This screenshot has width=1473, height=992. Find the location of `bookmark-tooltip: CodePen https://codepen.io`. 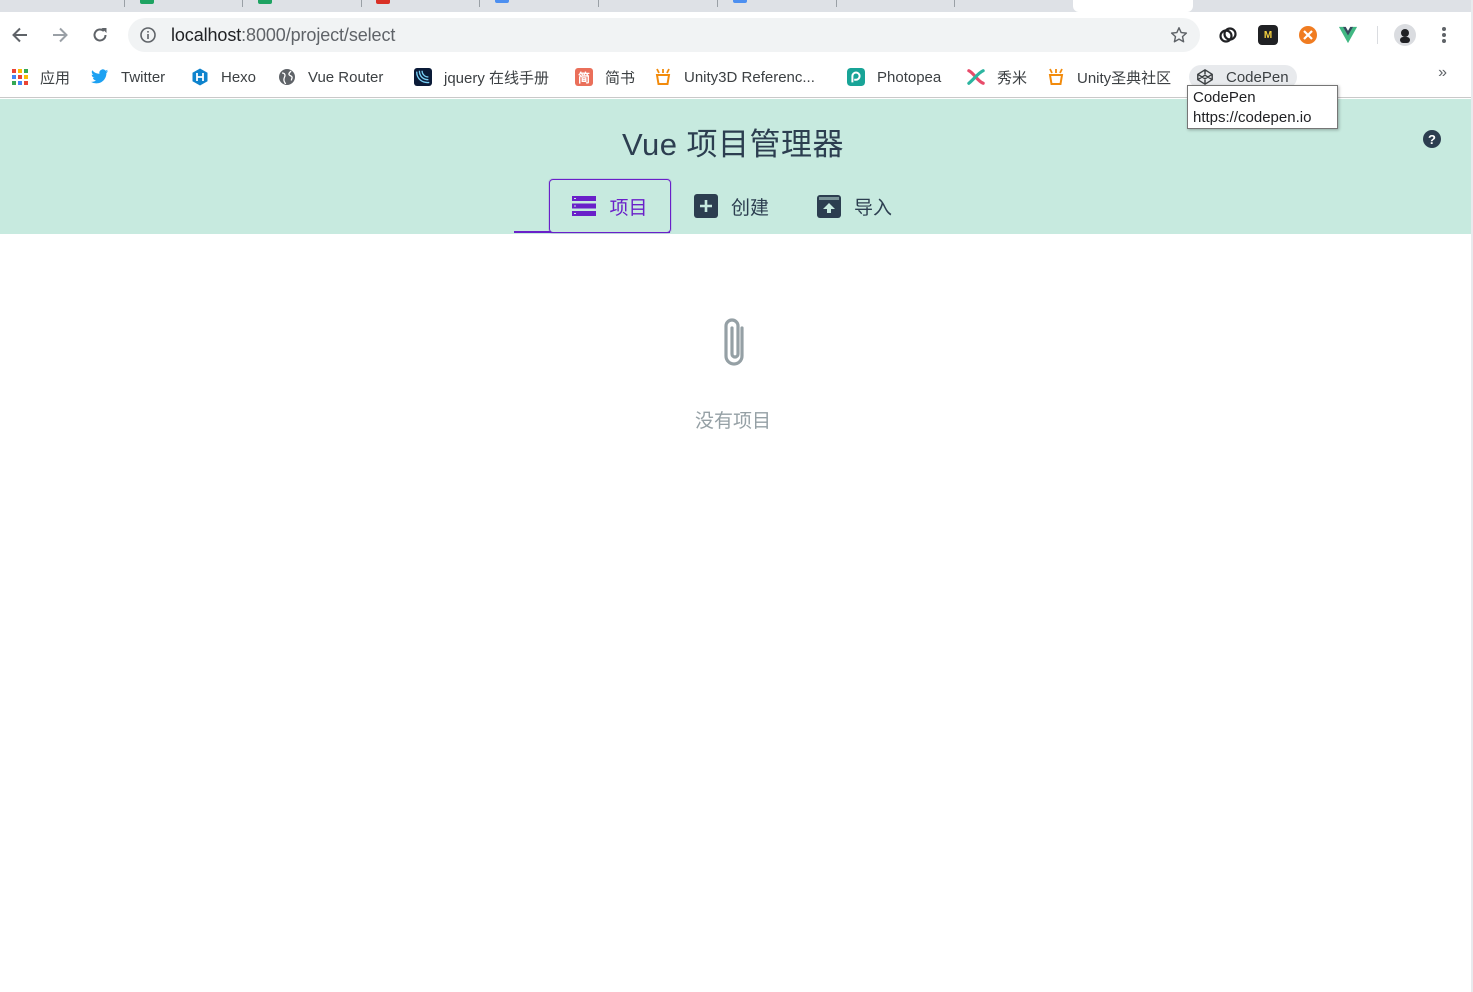

bookmark-tooltip: CodePen https://codepen.io is located at coordinates (1262, 107).